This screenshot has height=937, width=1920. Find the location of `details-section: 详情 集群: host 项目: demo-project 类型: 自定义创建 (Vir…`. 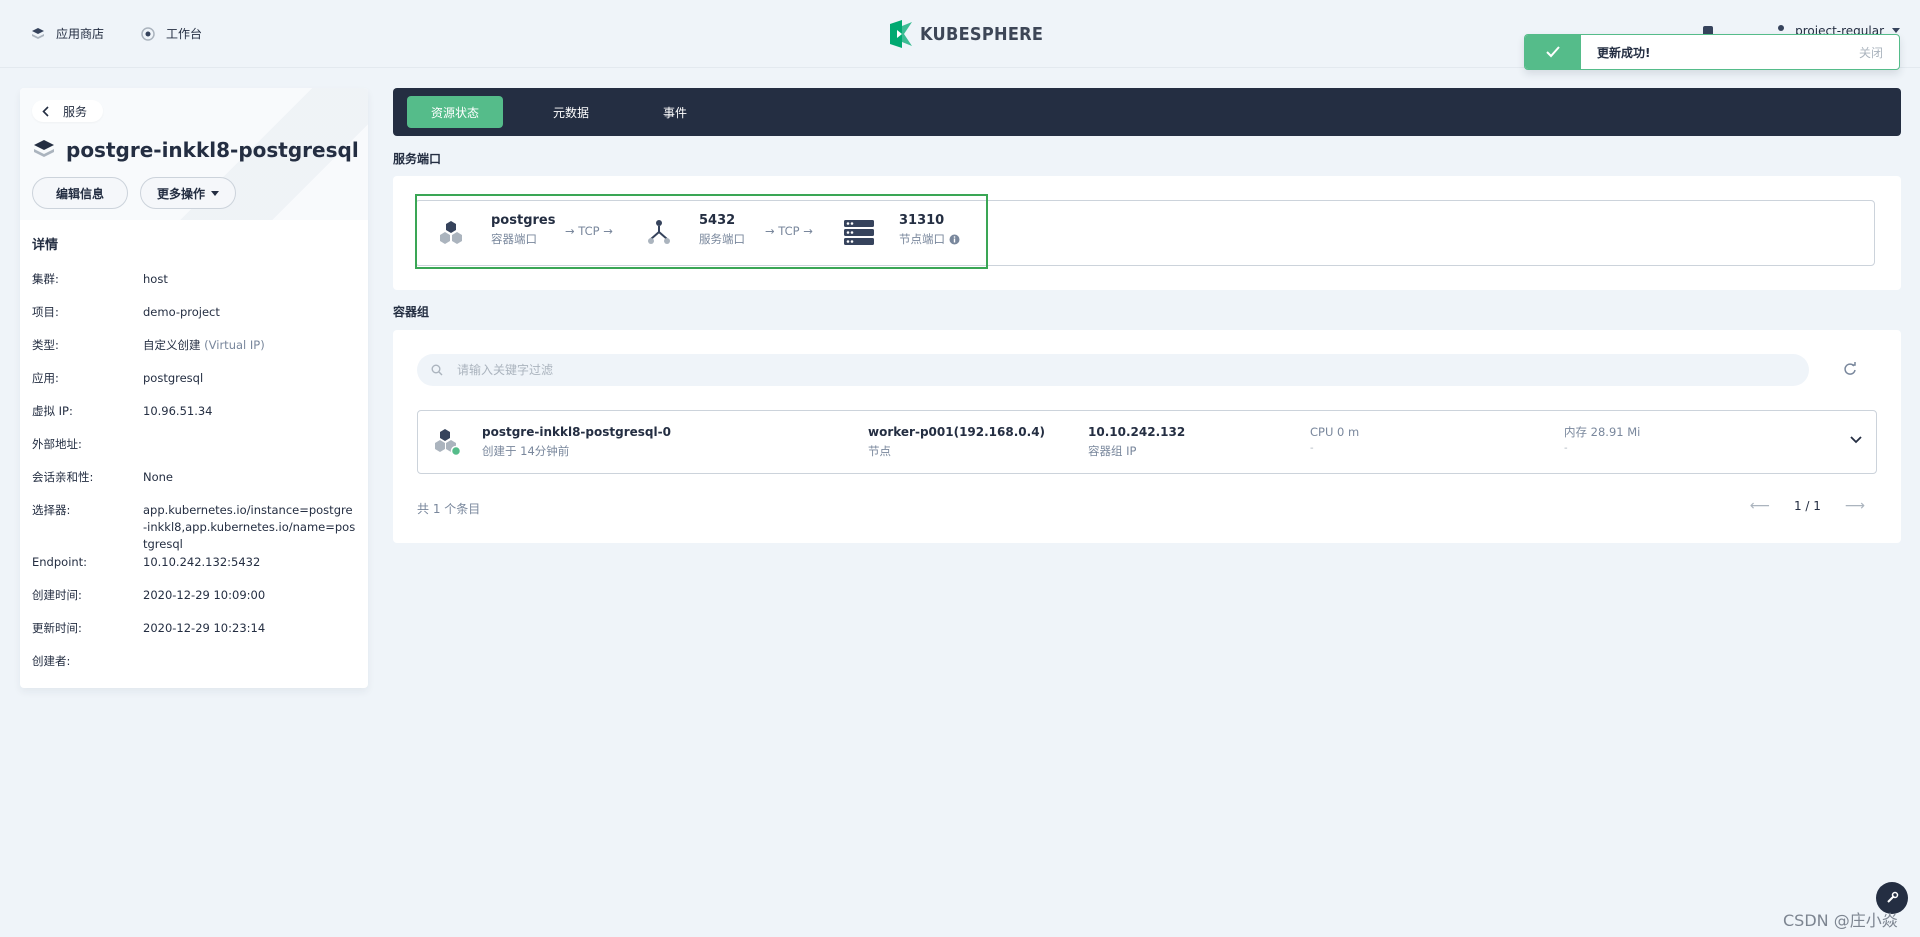

details-section: 详情 集群: host 项目: demo-project 类型: 自定义创建 (Vir… is located at coordinates (194, 453).